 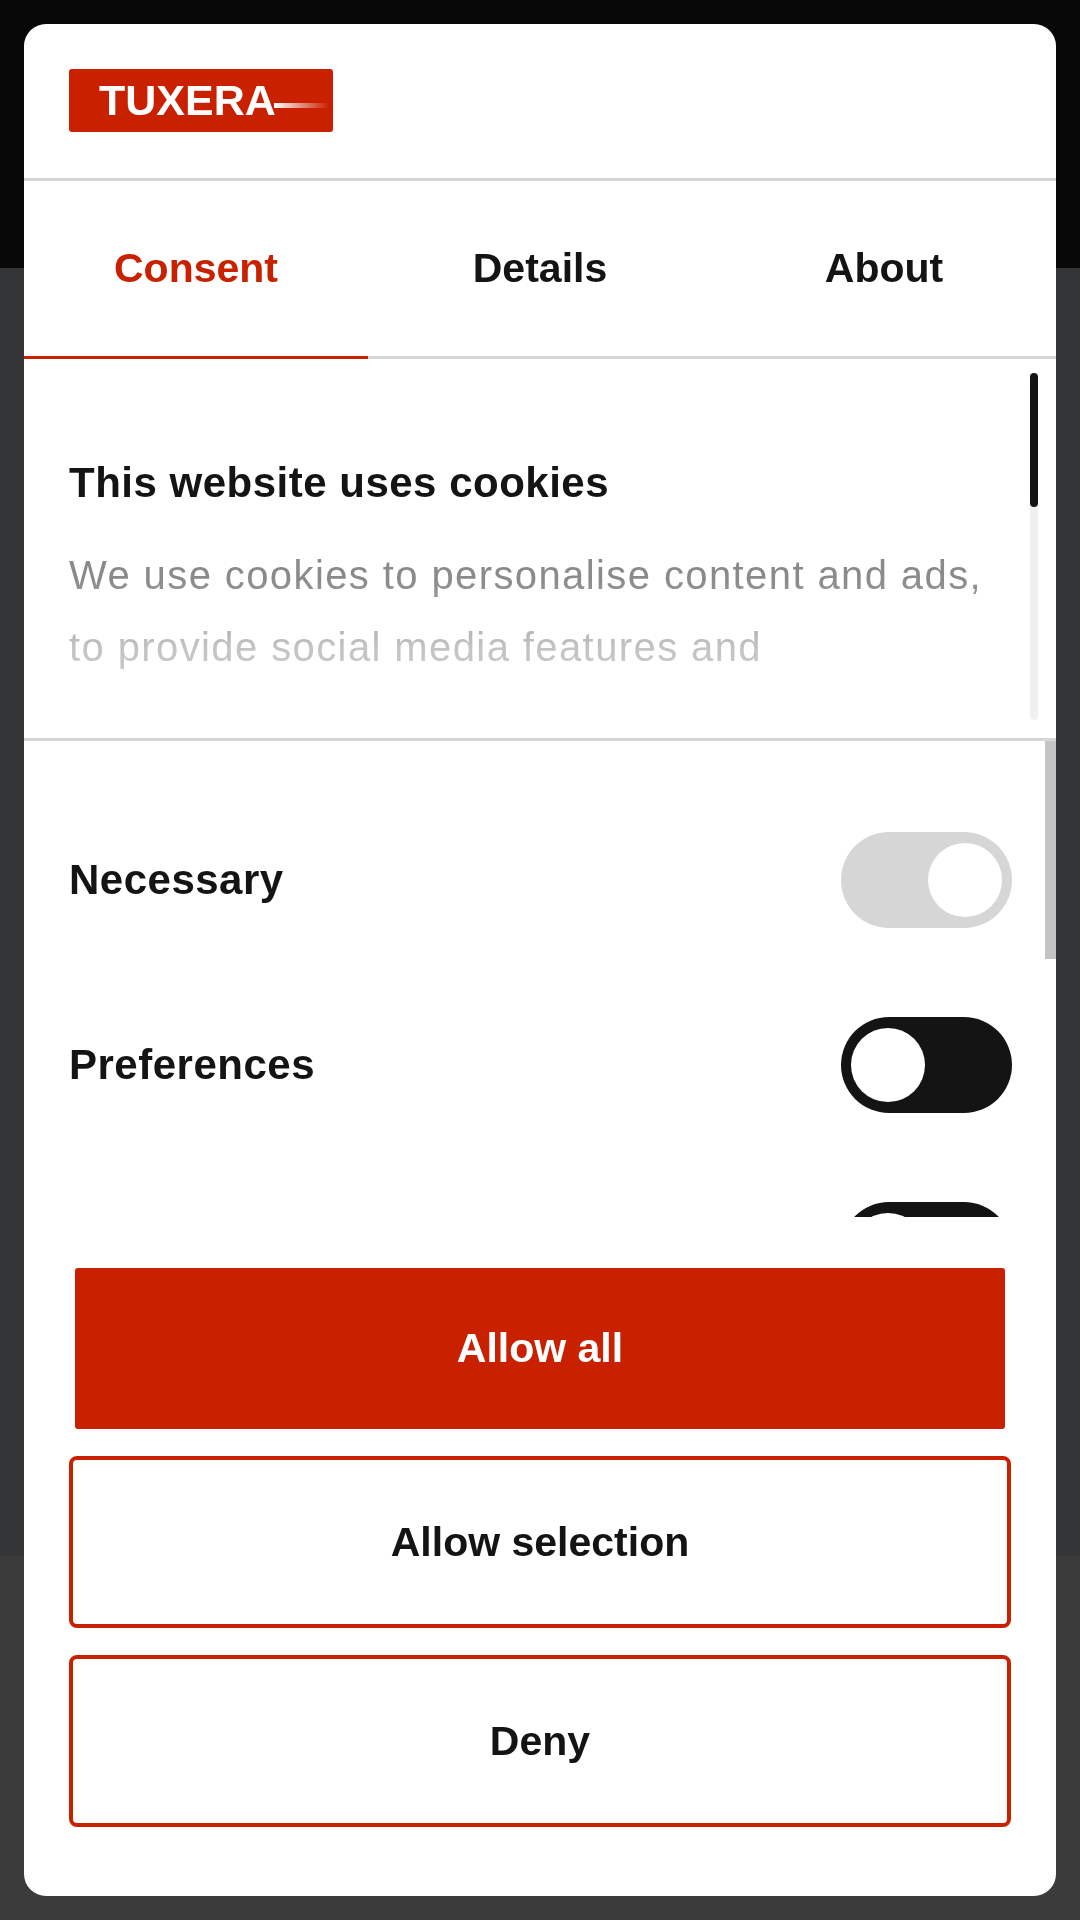 I want to click on scrollbar, so click(x=1034, y=546).